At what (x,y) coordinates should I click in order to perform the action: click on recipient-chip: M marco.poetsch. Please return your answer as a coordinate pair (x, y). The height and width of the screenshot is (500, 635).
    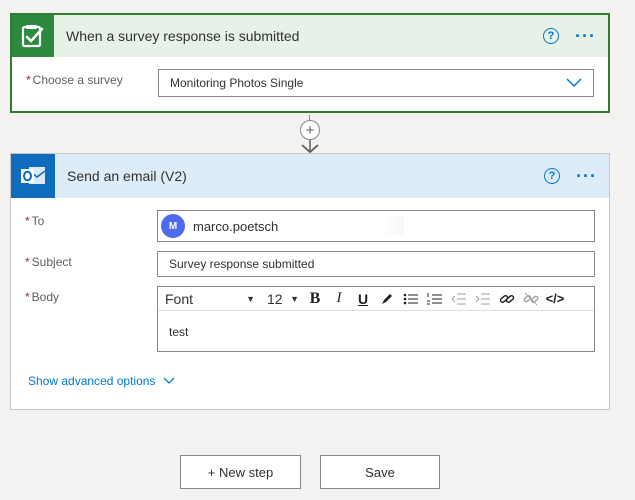
    Looking at the image, I should click on (225, 226).